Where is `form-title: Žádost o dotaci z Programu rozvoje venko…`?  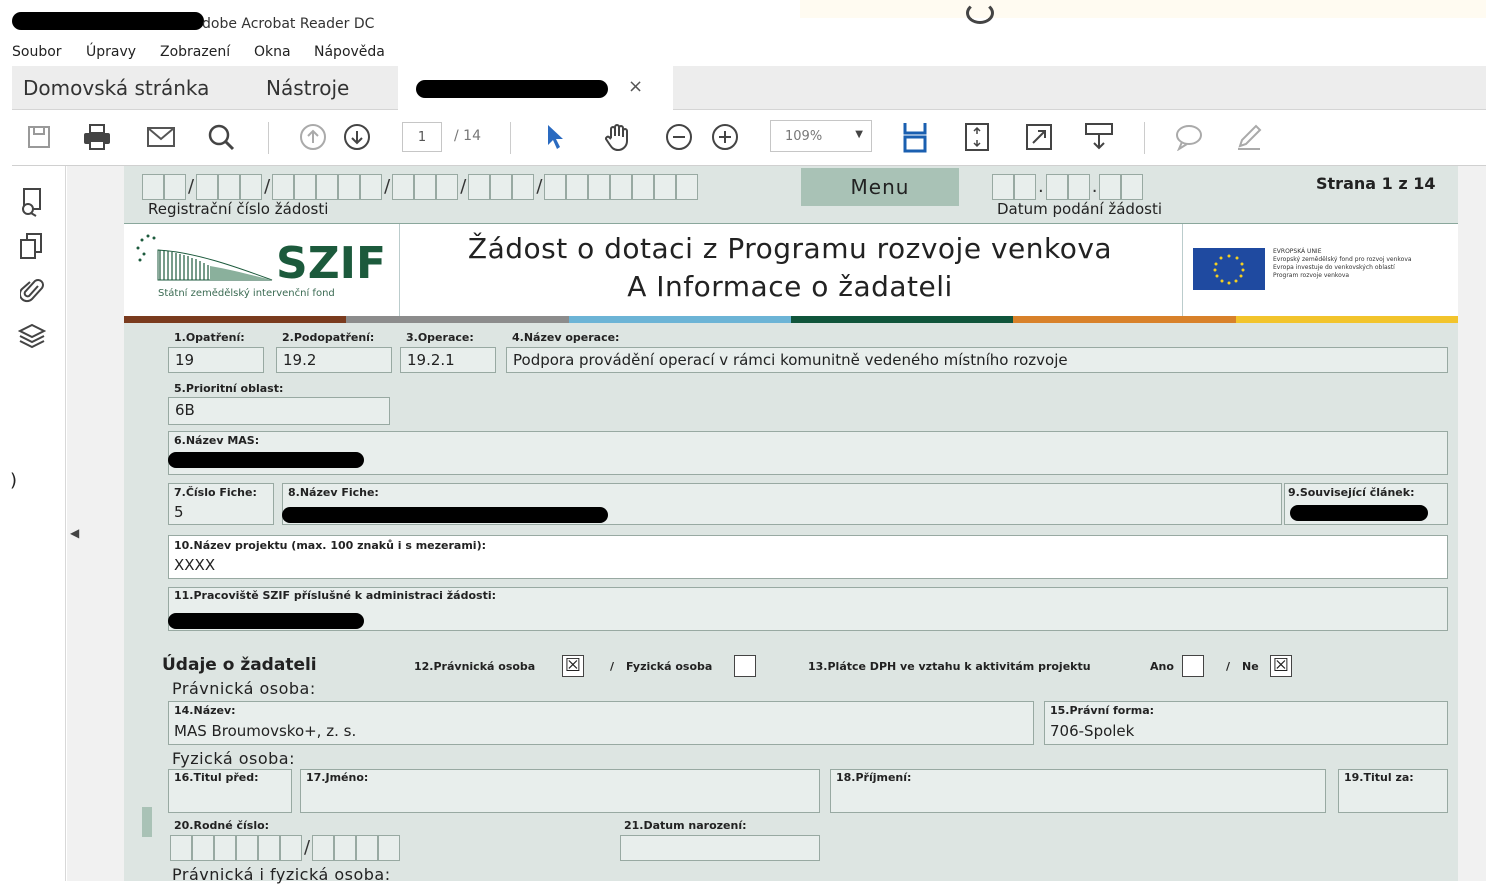
form-title: Žádost o dotaci z Programu rozvoje venko… is located at coordinates (790, 268).